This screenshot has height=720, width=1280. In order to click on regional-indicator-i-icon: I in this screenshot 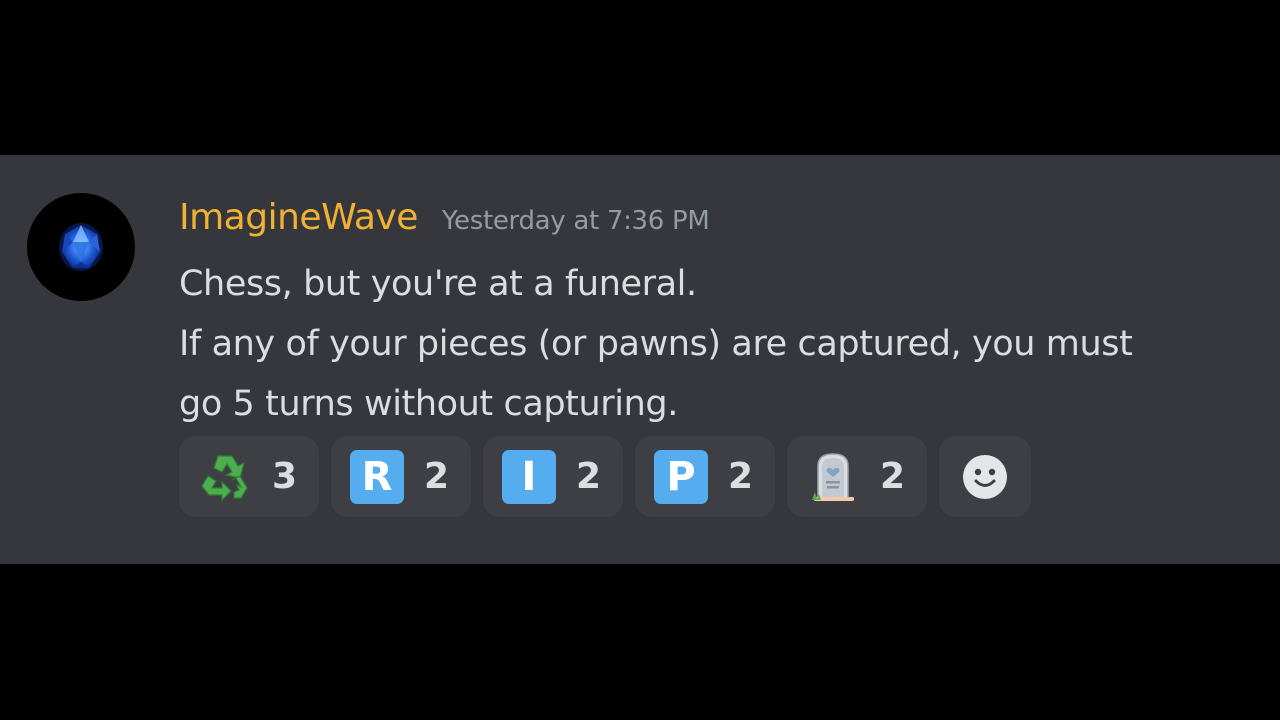, I will do `click(529, 476)`.